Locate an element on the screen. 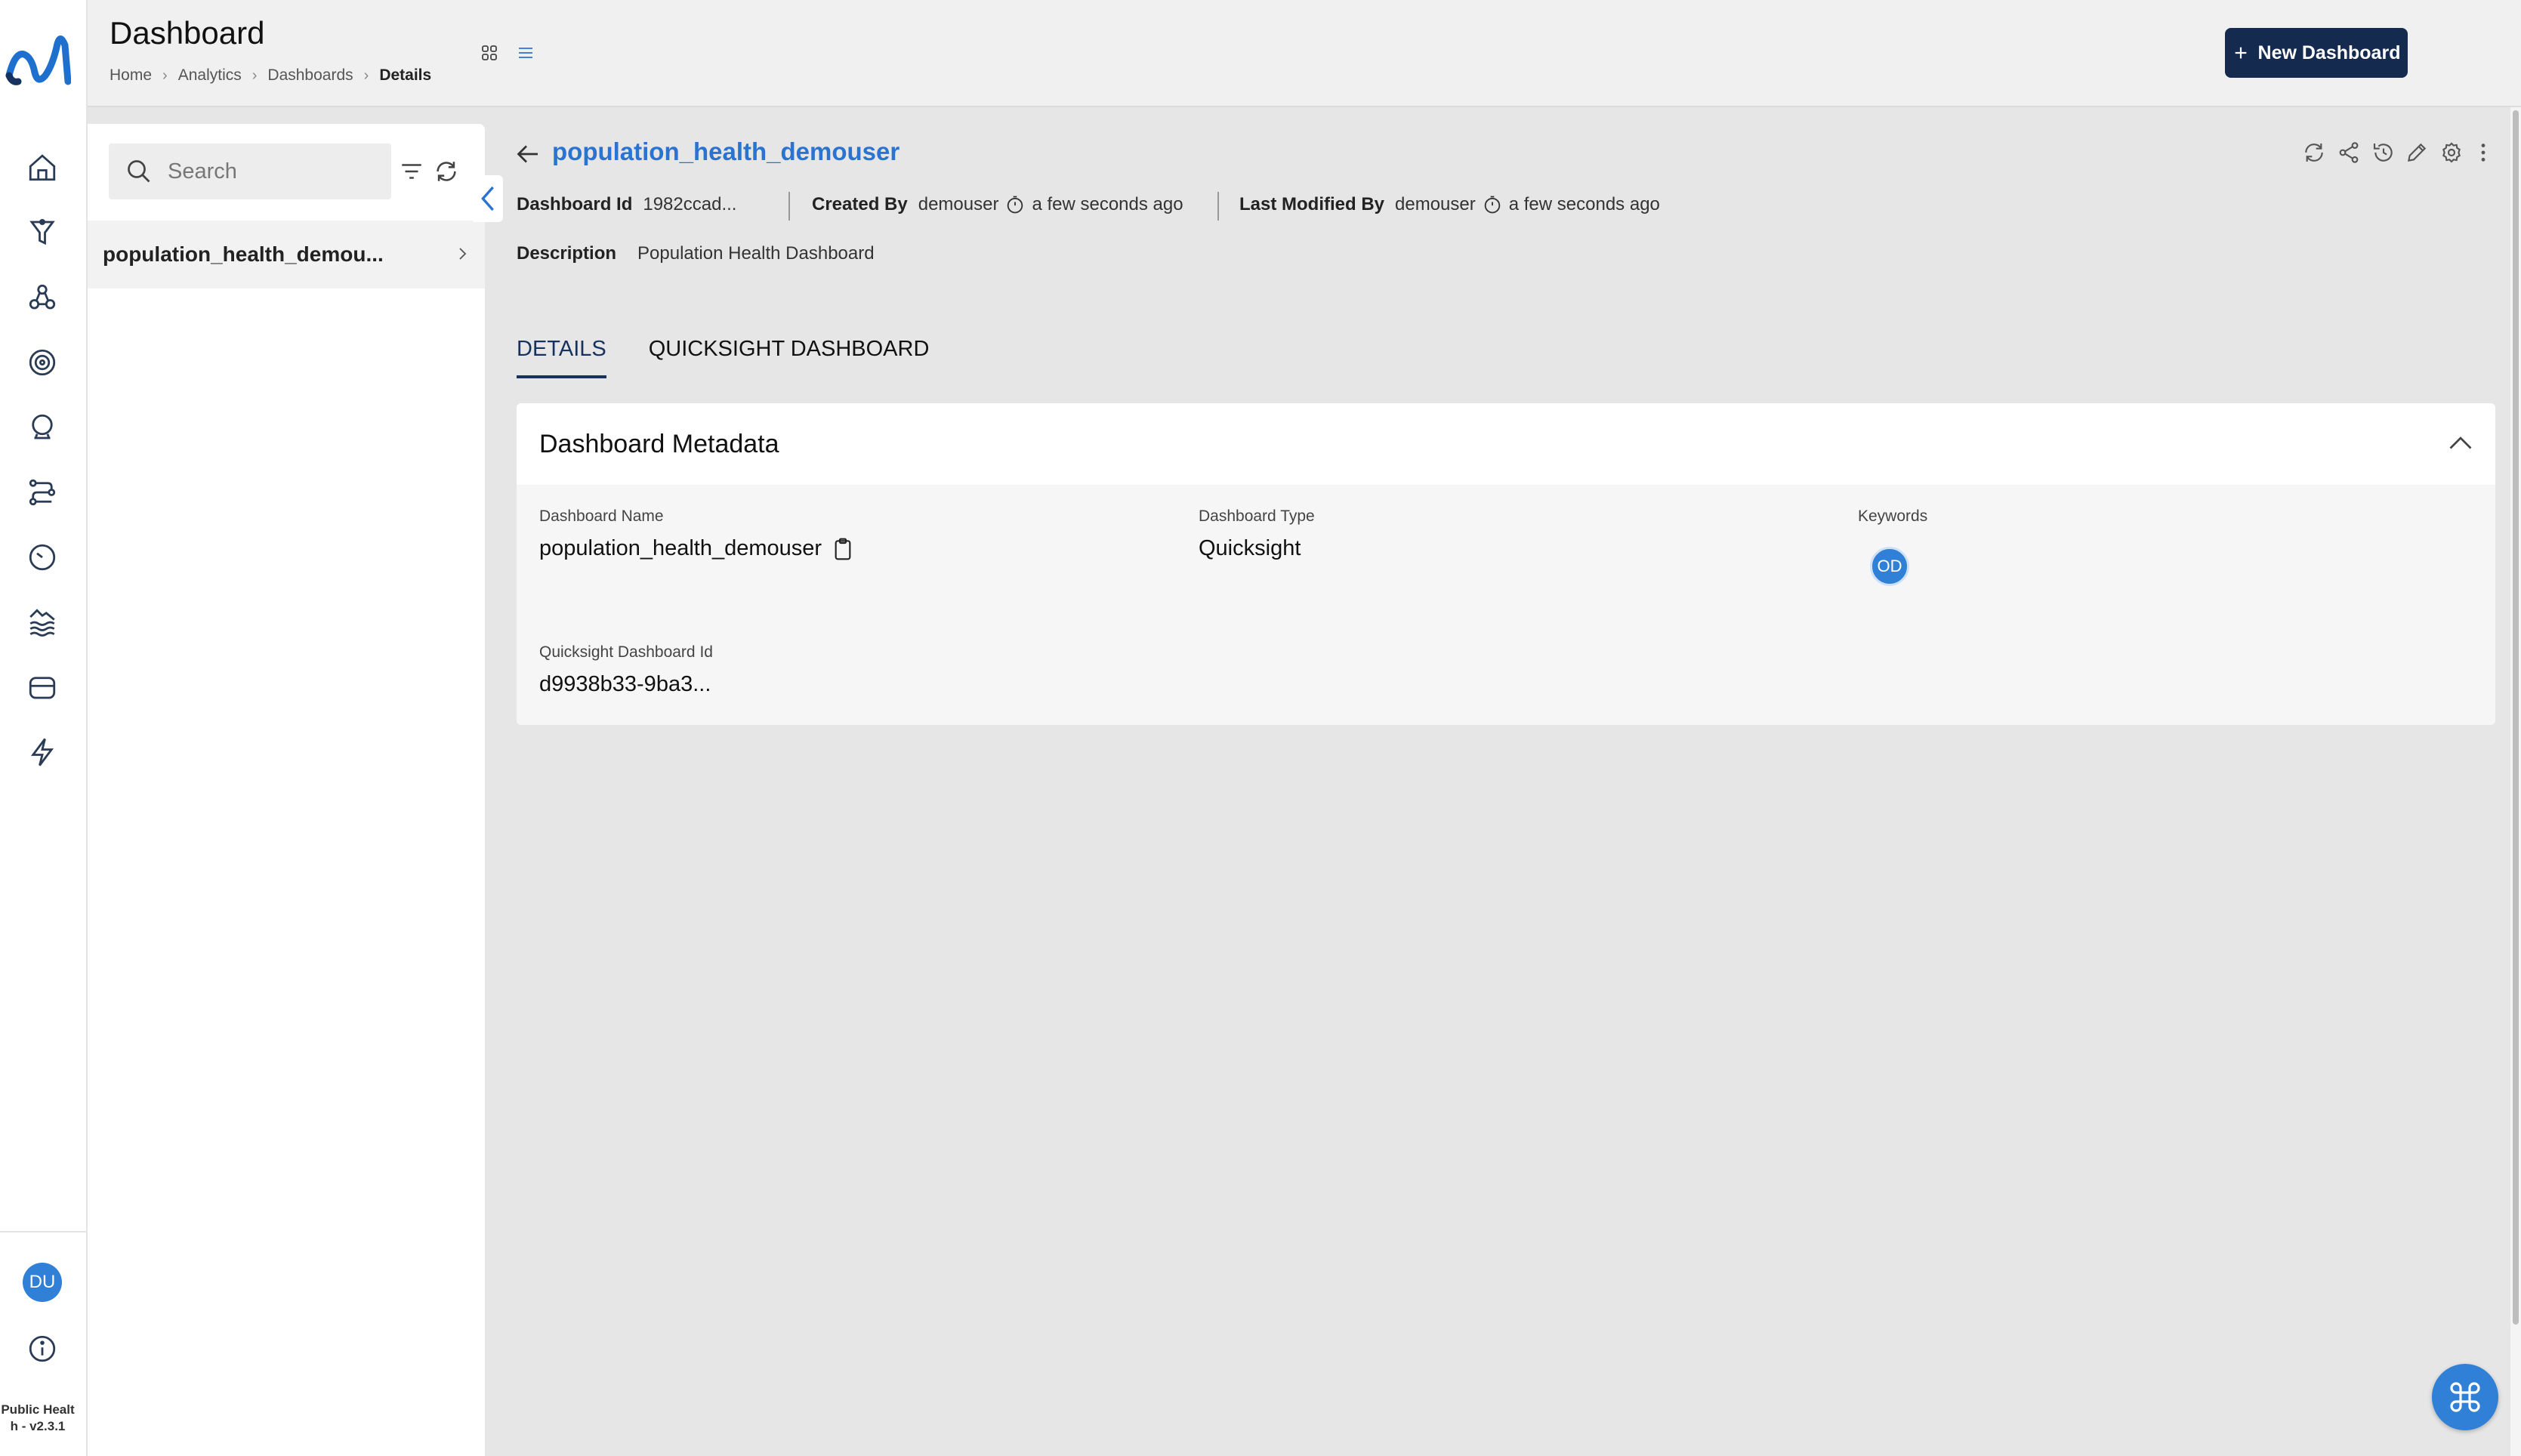 The image size is (2521, 1456). more-vertical-icon is located at coordinates (2483, 152).